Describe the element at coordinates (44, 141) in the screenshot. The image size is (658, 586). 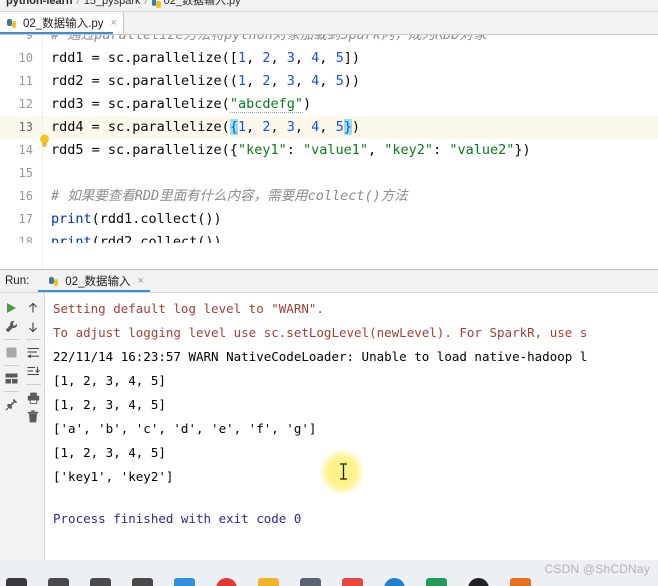
I see `lightbulb-icon` at that location.